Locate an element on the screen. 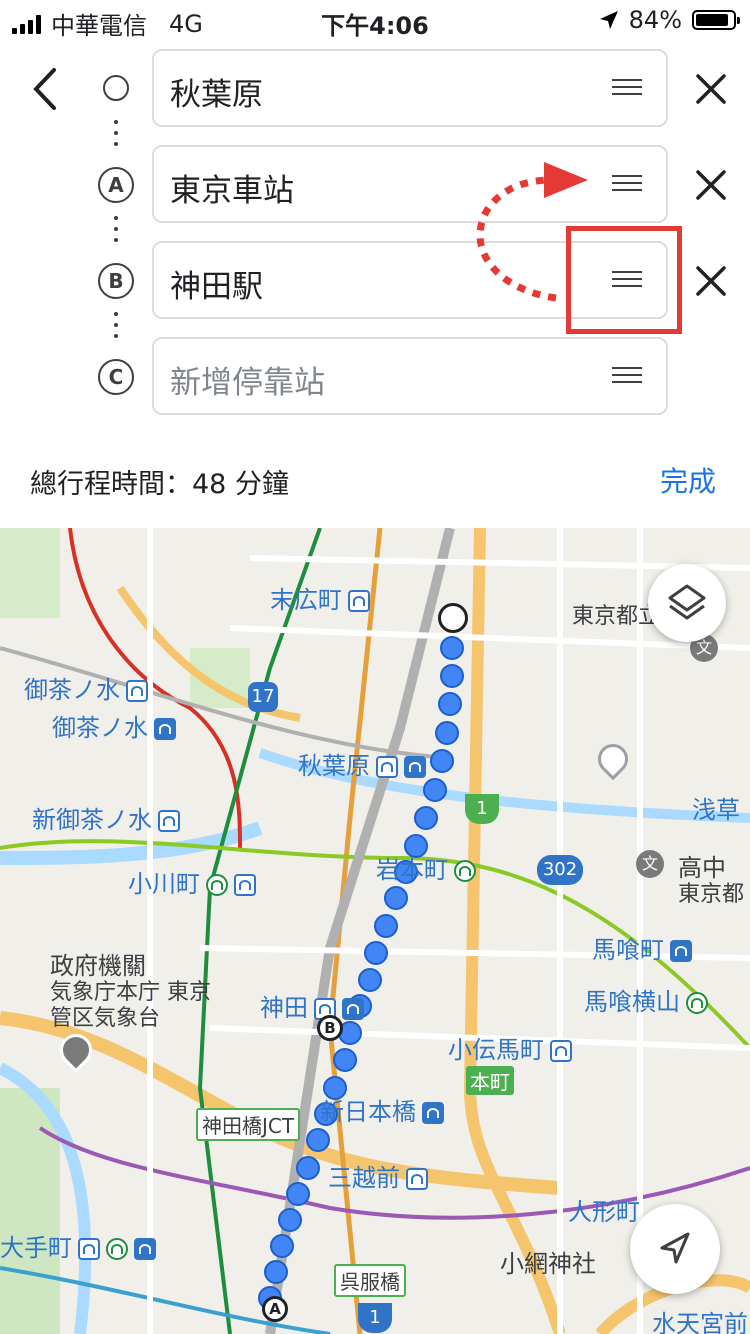 Image resolution: width=750 pixels, height=1334 pixels. map-label-ochanomizu-metro: 御茶ノ水 is located at coordinates (86, 687).